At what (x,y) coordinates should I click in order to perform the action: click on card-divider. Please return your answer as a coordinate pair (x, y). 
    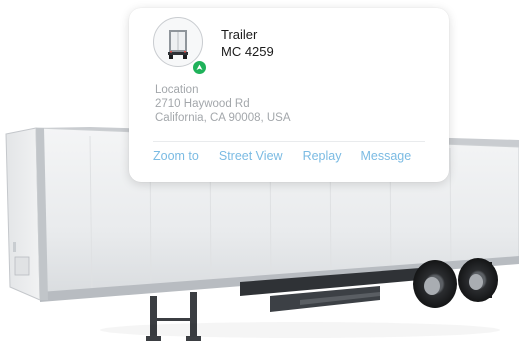
    Looking at the image, I should click on (289, 141).